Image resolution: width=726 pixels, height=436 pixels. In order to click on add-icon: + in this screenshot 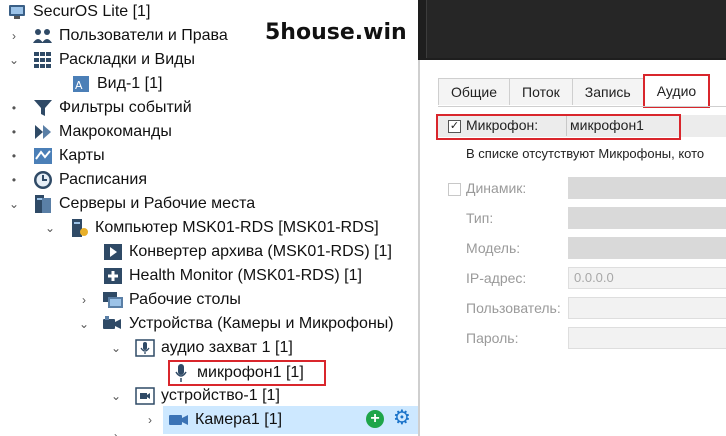, I will do `click(375, 419)`.